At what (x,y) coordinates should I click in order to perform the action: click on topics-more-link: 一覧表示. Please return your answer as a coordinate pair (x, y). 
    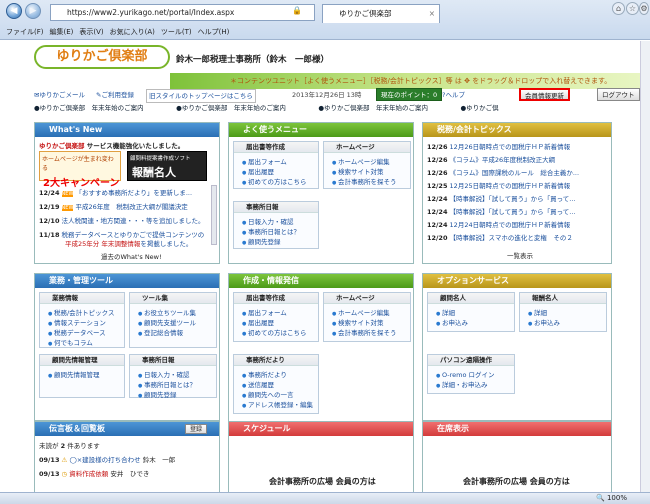
    Looking at the image, I should click on (520, 255).